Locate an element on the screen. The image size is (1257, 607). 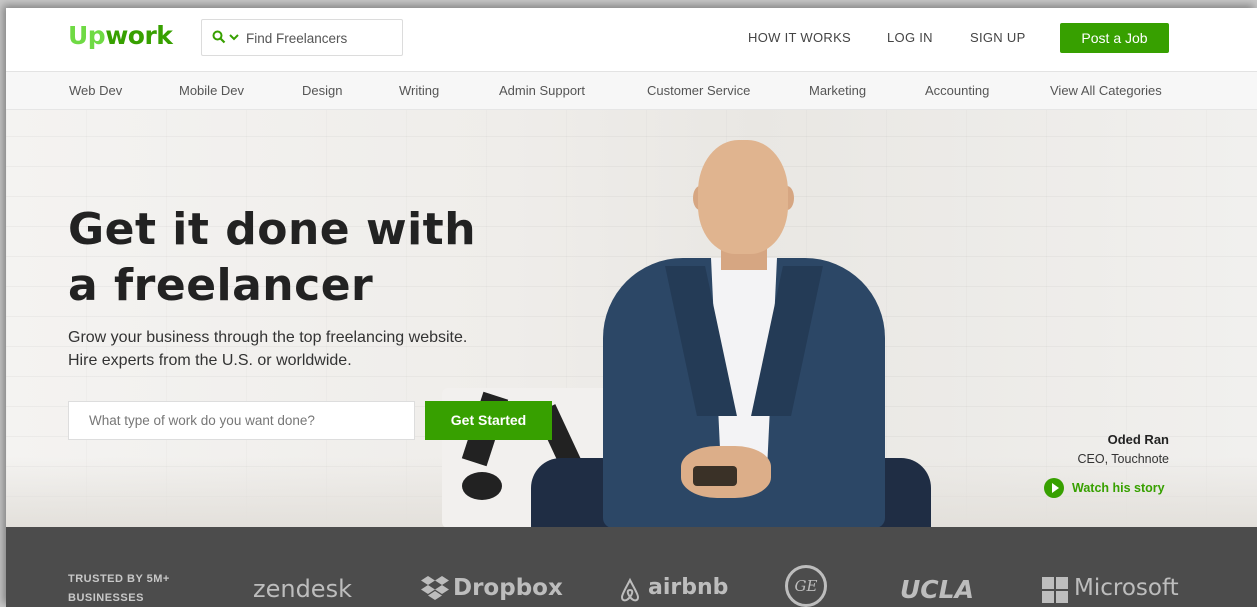
logo-up: Up is located at coordinates (87, 35).